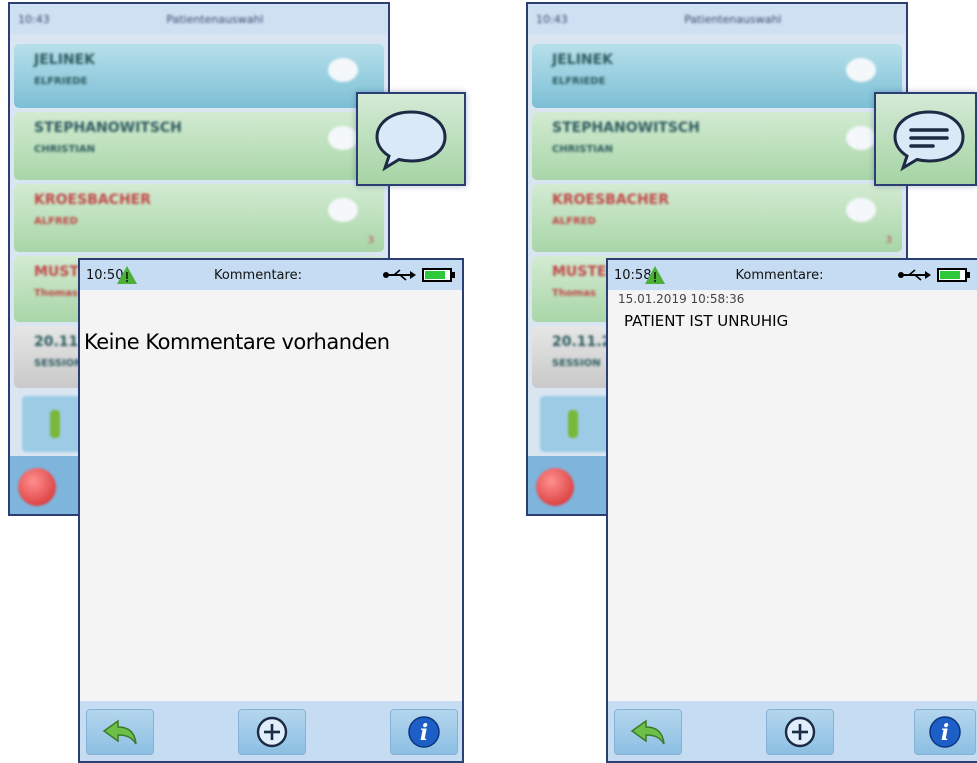  I want to click on status-bar: 10:58 Kommentare:, so click(792, 275).